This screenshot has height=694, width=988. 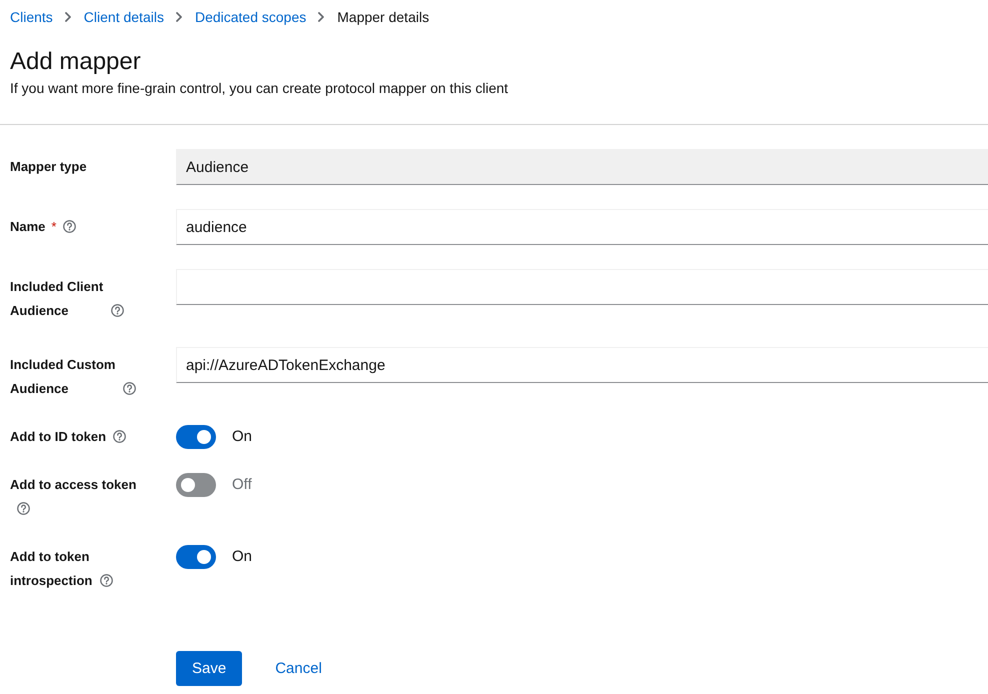 What do you see at coordinates (58, 437) in the screenshot?
I see `field-label: Add to ID token` at bounding box center [58, 437].